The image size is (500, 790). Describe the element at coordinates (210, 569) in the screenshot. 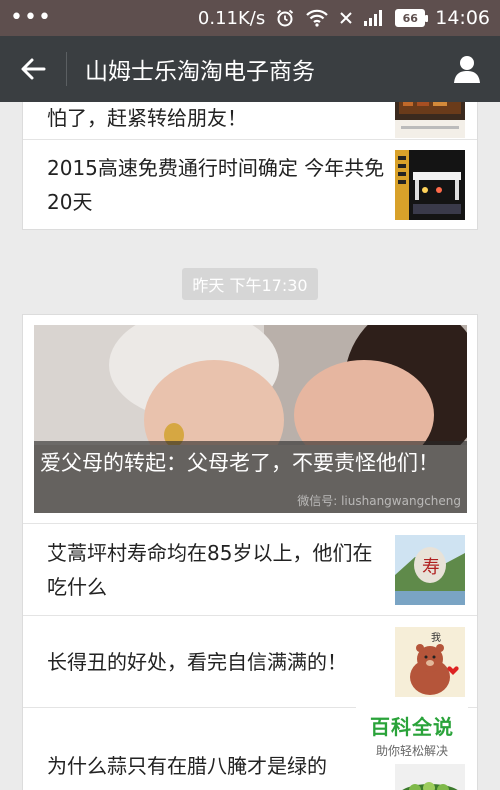

I see `article-title: 艾蒿坪村寿命均在85岁以上，他们在吃什么` at that location.